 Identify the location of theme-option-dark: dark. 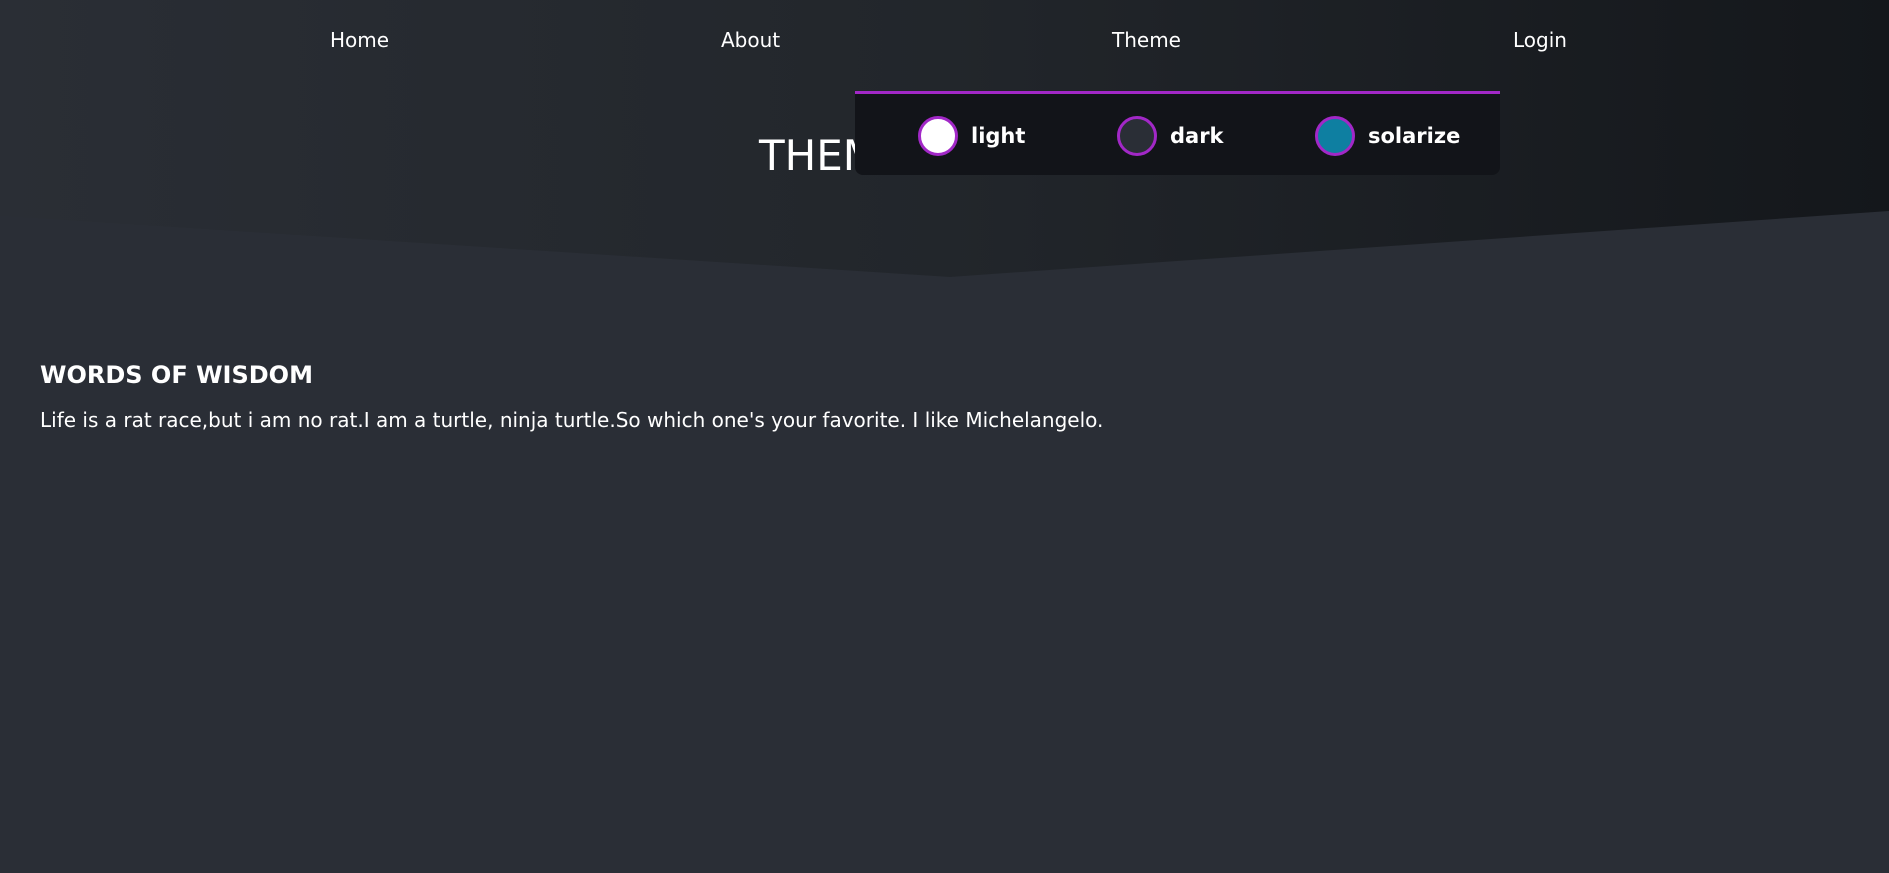
(1170, 136).